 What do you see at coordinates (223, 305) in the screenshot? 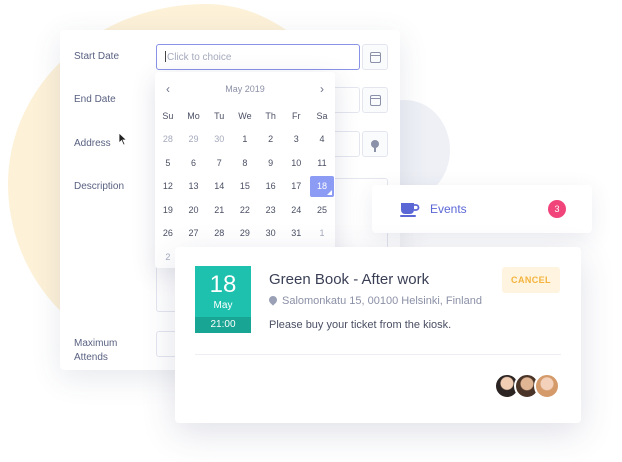
I see `event-month: May` at bounding box center [223, 305].